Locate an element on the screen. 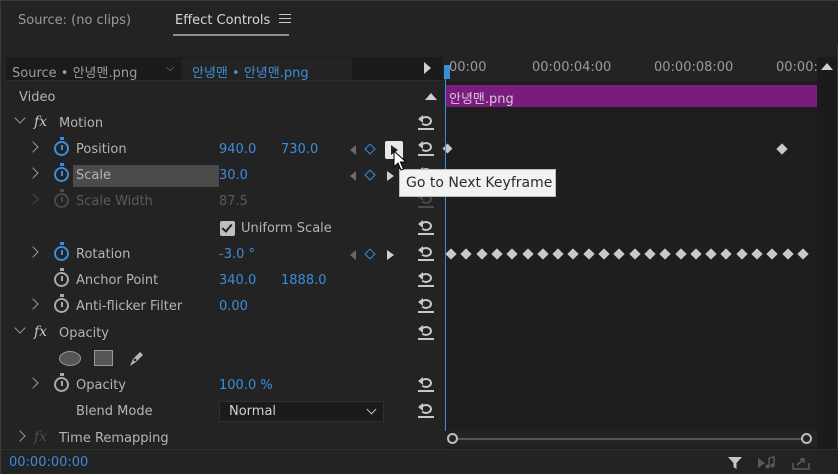 Image resolution: width=838 pixels, height=474 pixels. blend-mode-value: Normal is located at coordinates (253, 411).